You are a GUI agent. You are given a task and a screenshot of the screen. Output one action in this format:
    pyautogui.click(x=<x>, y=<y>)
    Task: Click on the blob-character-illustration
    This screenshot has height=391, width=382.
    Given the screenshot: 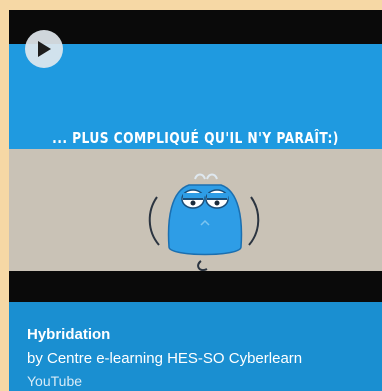 What is the action you would take?
    pyautogui.click(x=204, y=222)
    